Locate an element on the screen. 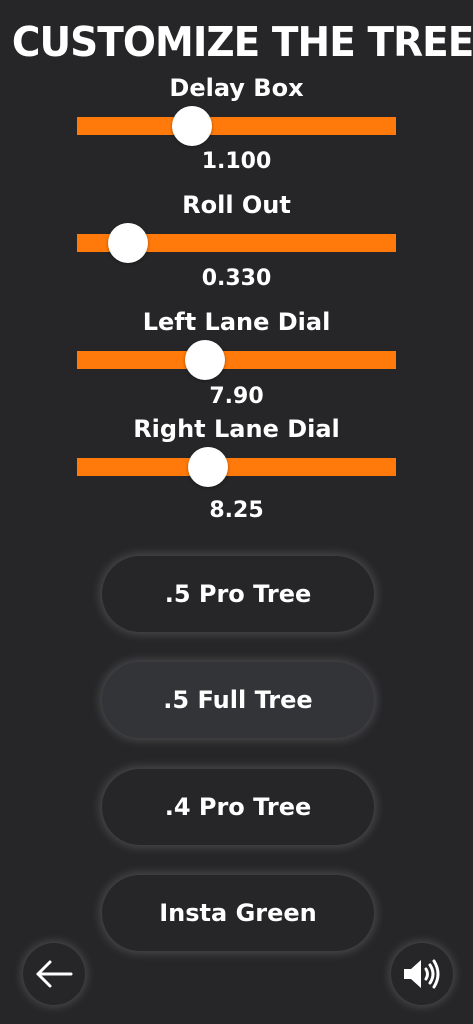  back-button is located at coordinates (54, 974).